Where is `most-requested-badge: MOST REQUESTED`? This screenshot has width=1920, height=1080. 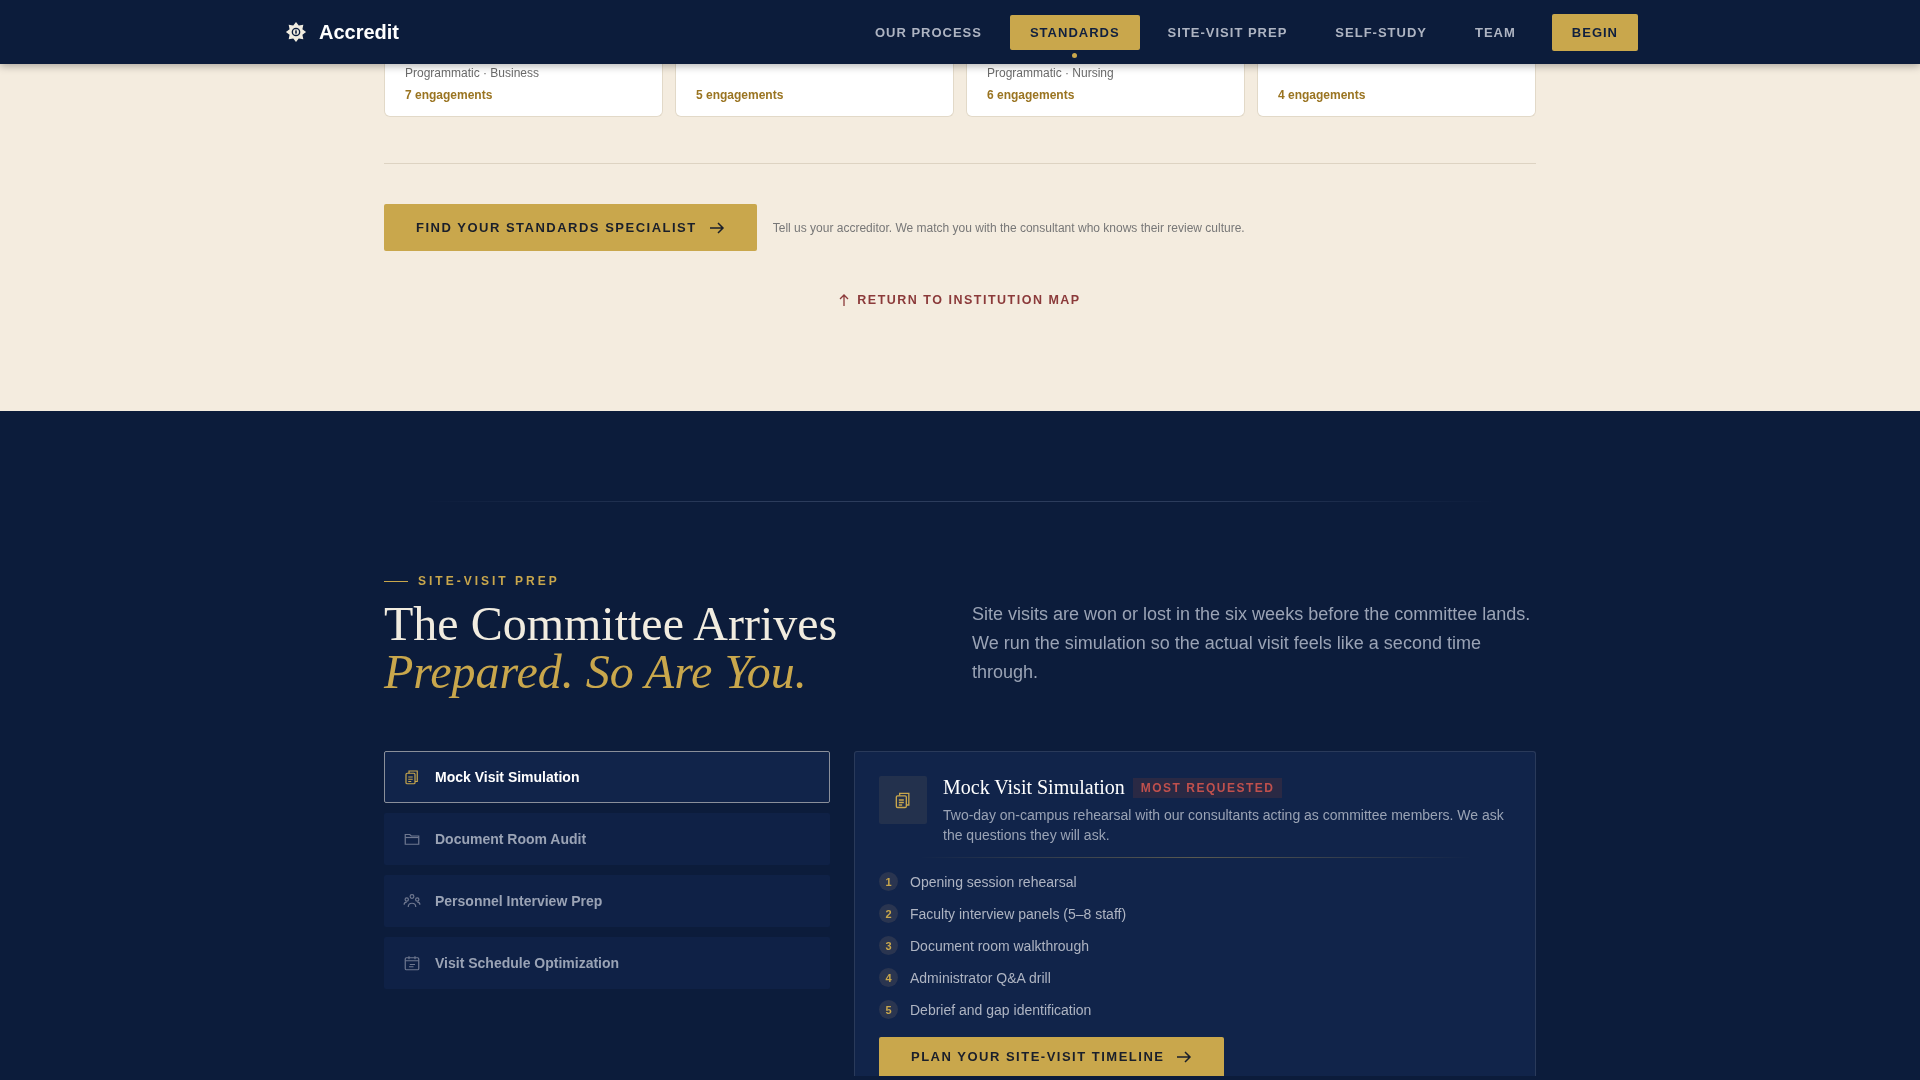
most-requested-badge: MOST REQUESTED is located at coordinates (1207, 787).